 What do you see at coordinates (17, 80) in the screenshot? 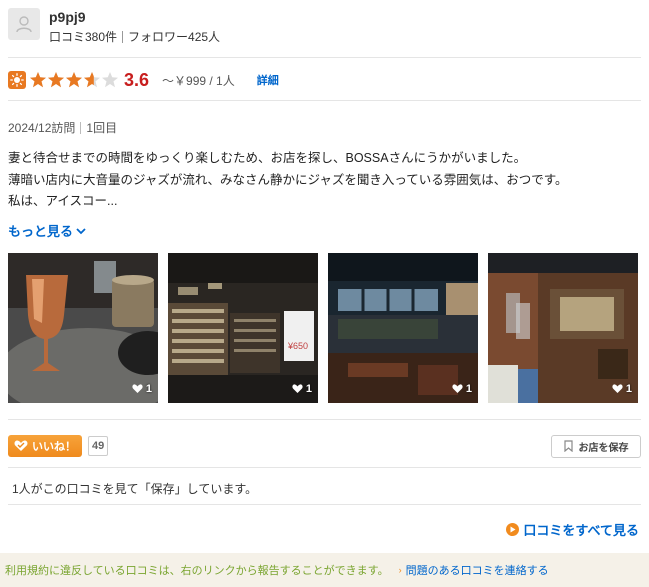
I see `daytime-sun-icon` at bounding box center [17, 80].